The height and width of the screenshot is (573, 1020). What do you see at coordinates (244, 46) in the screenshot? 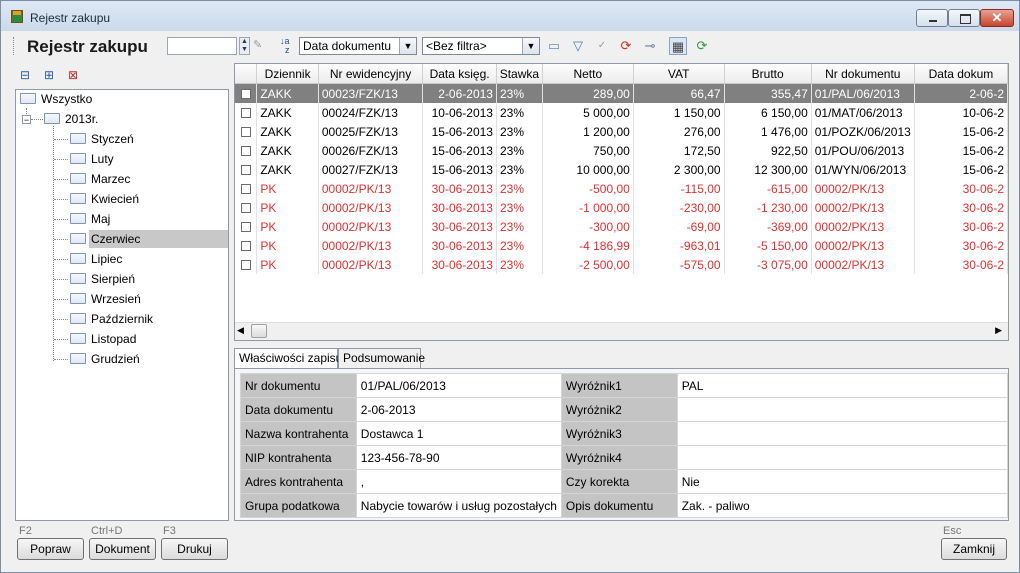
I see `search-spinner: ▲ ▼` at bounding box center [244, 46].